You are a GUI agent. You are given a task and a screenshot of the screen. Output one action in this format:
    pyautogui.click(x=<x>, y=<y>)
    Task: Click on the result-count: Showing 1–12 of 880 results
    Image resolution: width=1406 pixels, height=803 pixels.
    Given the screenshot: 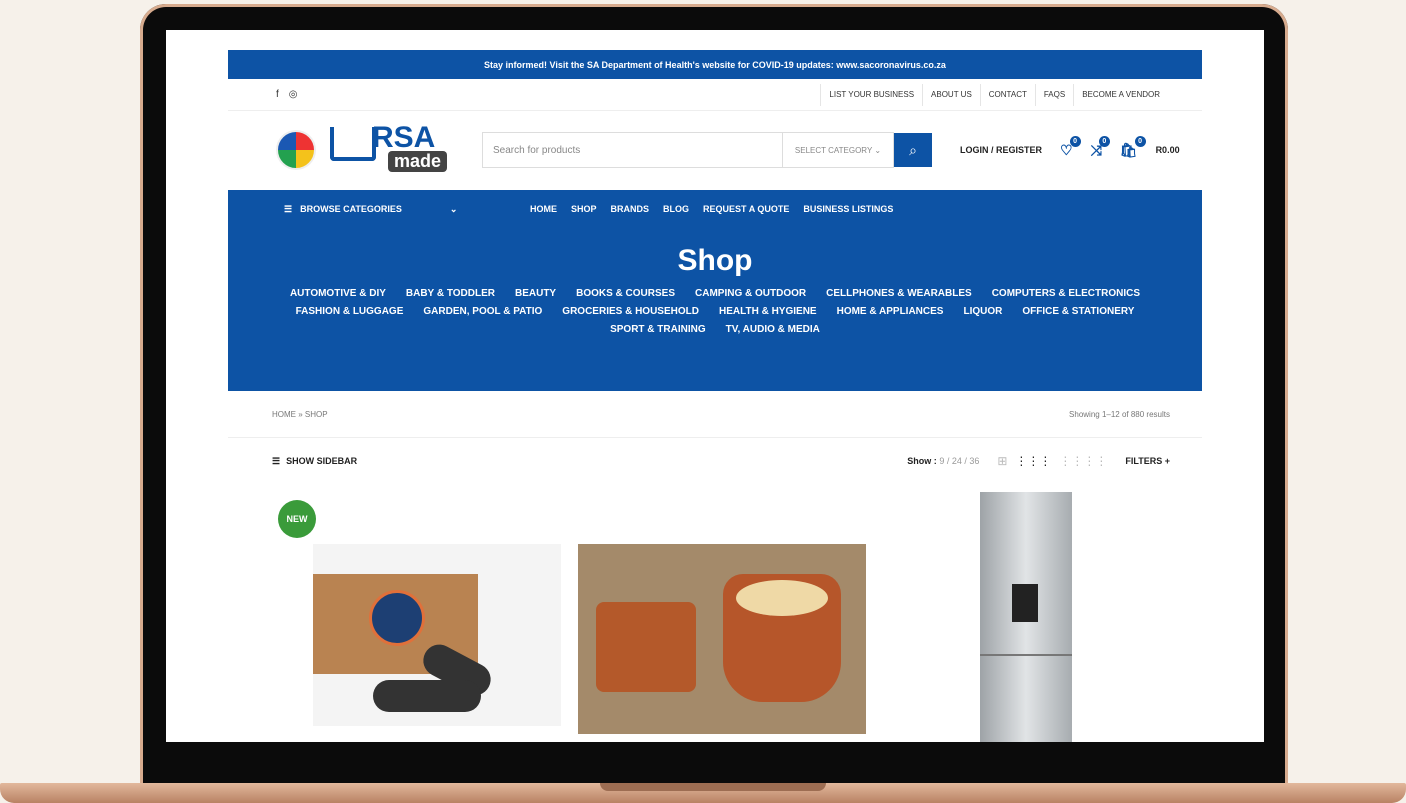 What is the action you would take?
    pyautogui.click(x=1119, y=414)
    